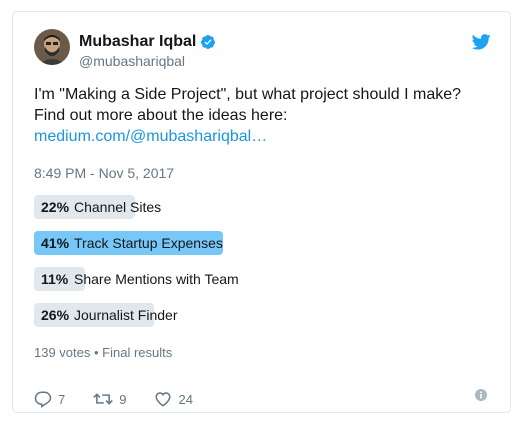 This screenshot has height=429, width=528. Describe the element at coordinates (43, 399) in the screenshot. I see `reply-icon` at that location.